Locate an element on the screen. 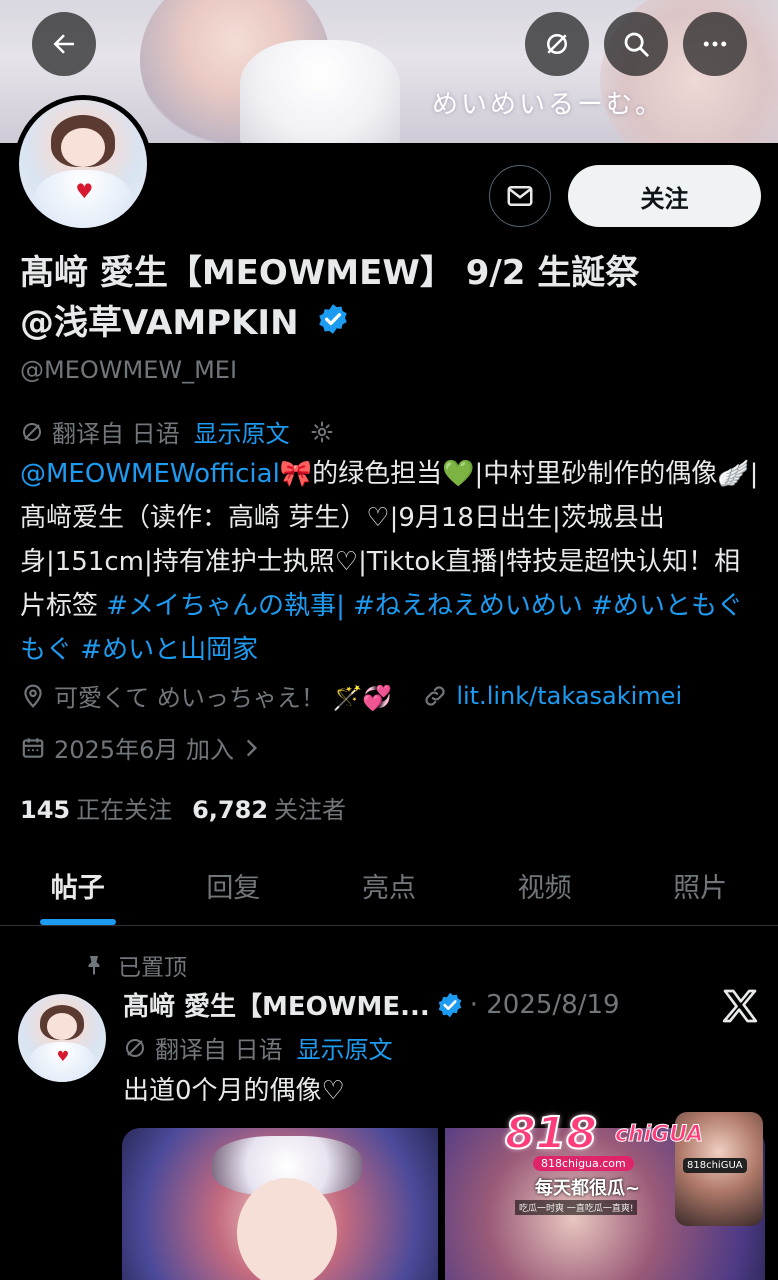 This screenshot has height=1280, width=778. translate-toggle-button is located at coordinates (557, 44).